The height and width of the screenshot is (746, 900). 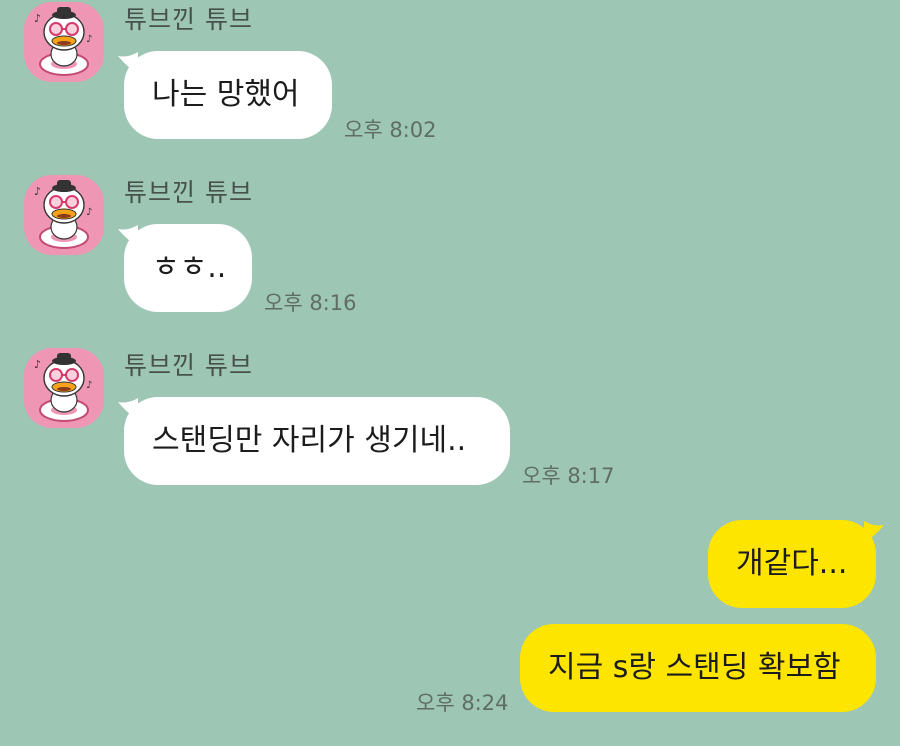 What do you see at coordinates (188, 268) in the screenshot?
I see `message-bubble: ㅎㅎ..` at bounding box center [188, 268].